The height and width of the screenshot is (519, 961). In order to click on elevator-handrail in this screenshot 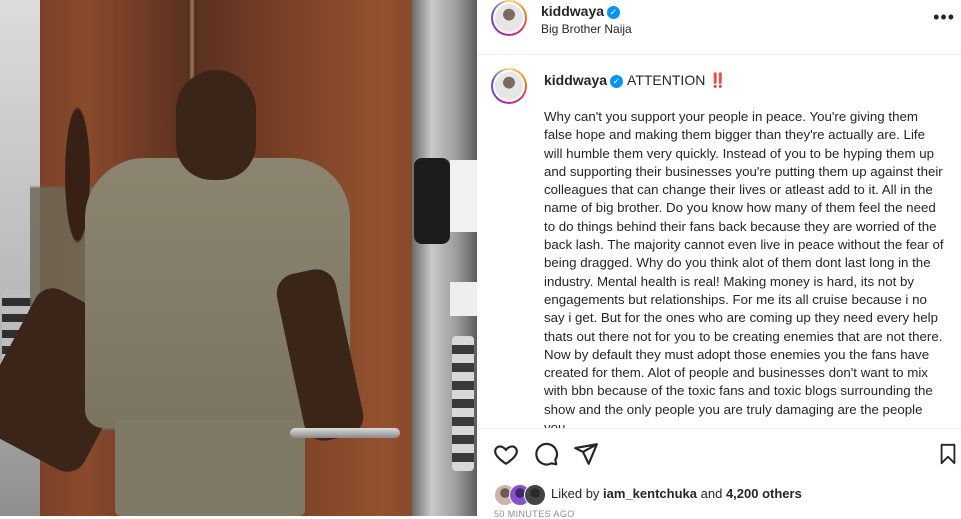, I will do `click(345, 433)`.